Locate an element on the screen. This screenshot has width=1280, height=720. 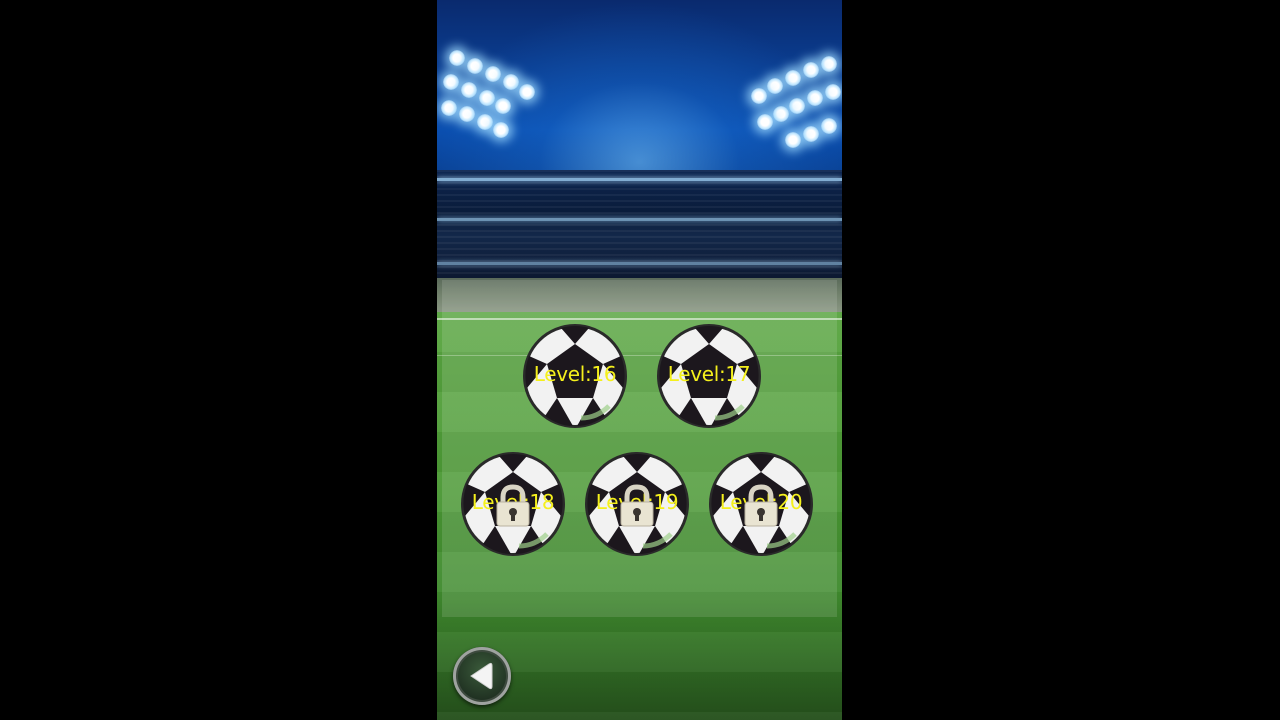
level-17-button: Level:17 is located at coordinates (709, 376).